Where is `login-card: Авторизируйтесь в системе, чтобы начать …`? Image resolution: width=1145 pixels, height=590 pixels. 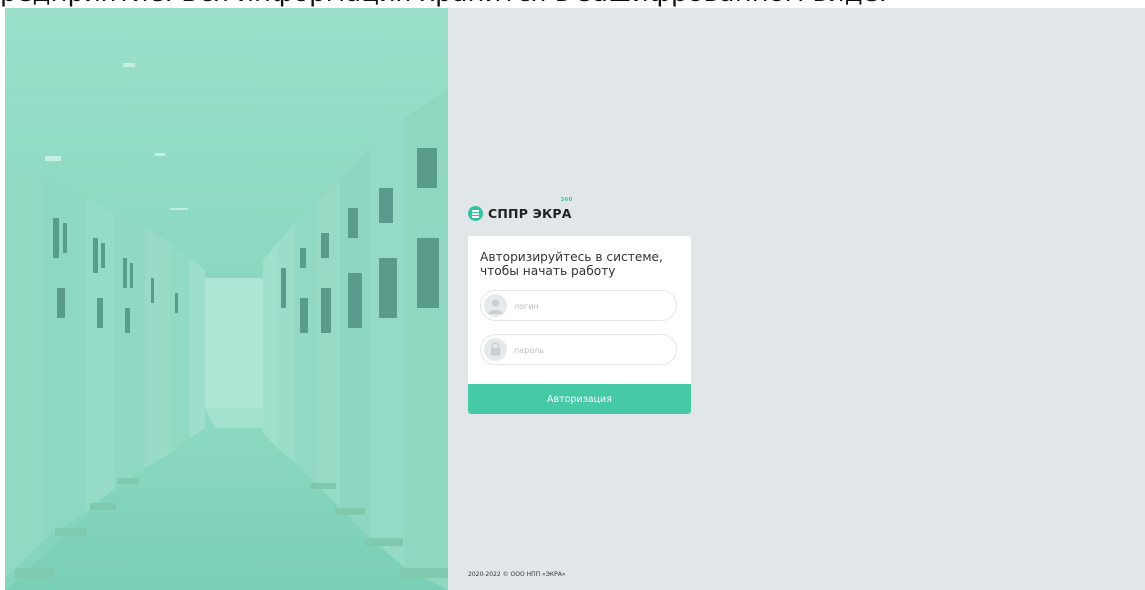
login-card: Авторизируйтесь в системе, чтобы начать … is located at coordinates (579, 325).